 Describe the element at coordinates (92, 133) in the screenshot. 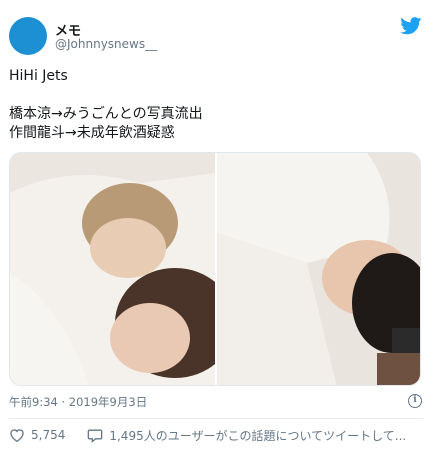

I see `tweet-line-4: 作間龍斗→未成年飲酒疑惑` at that location.